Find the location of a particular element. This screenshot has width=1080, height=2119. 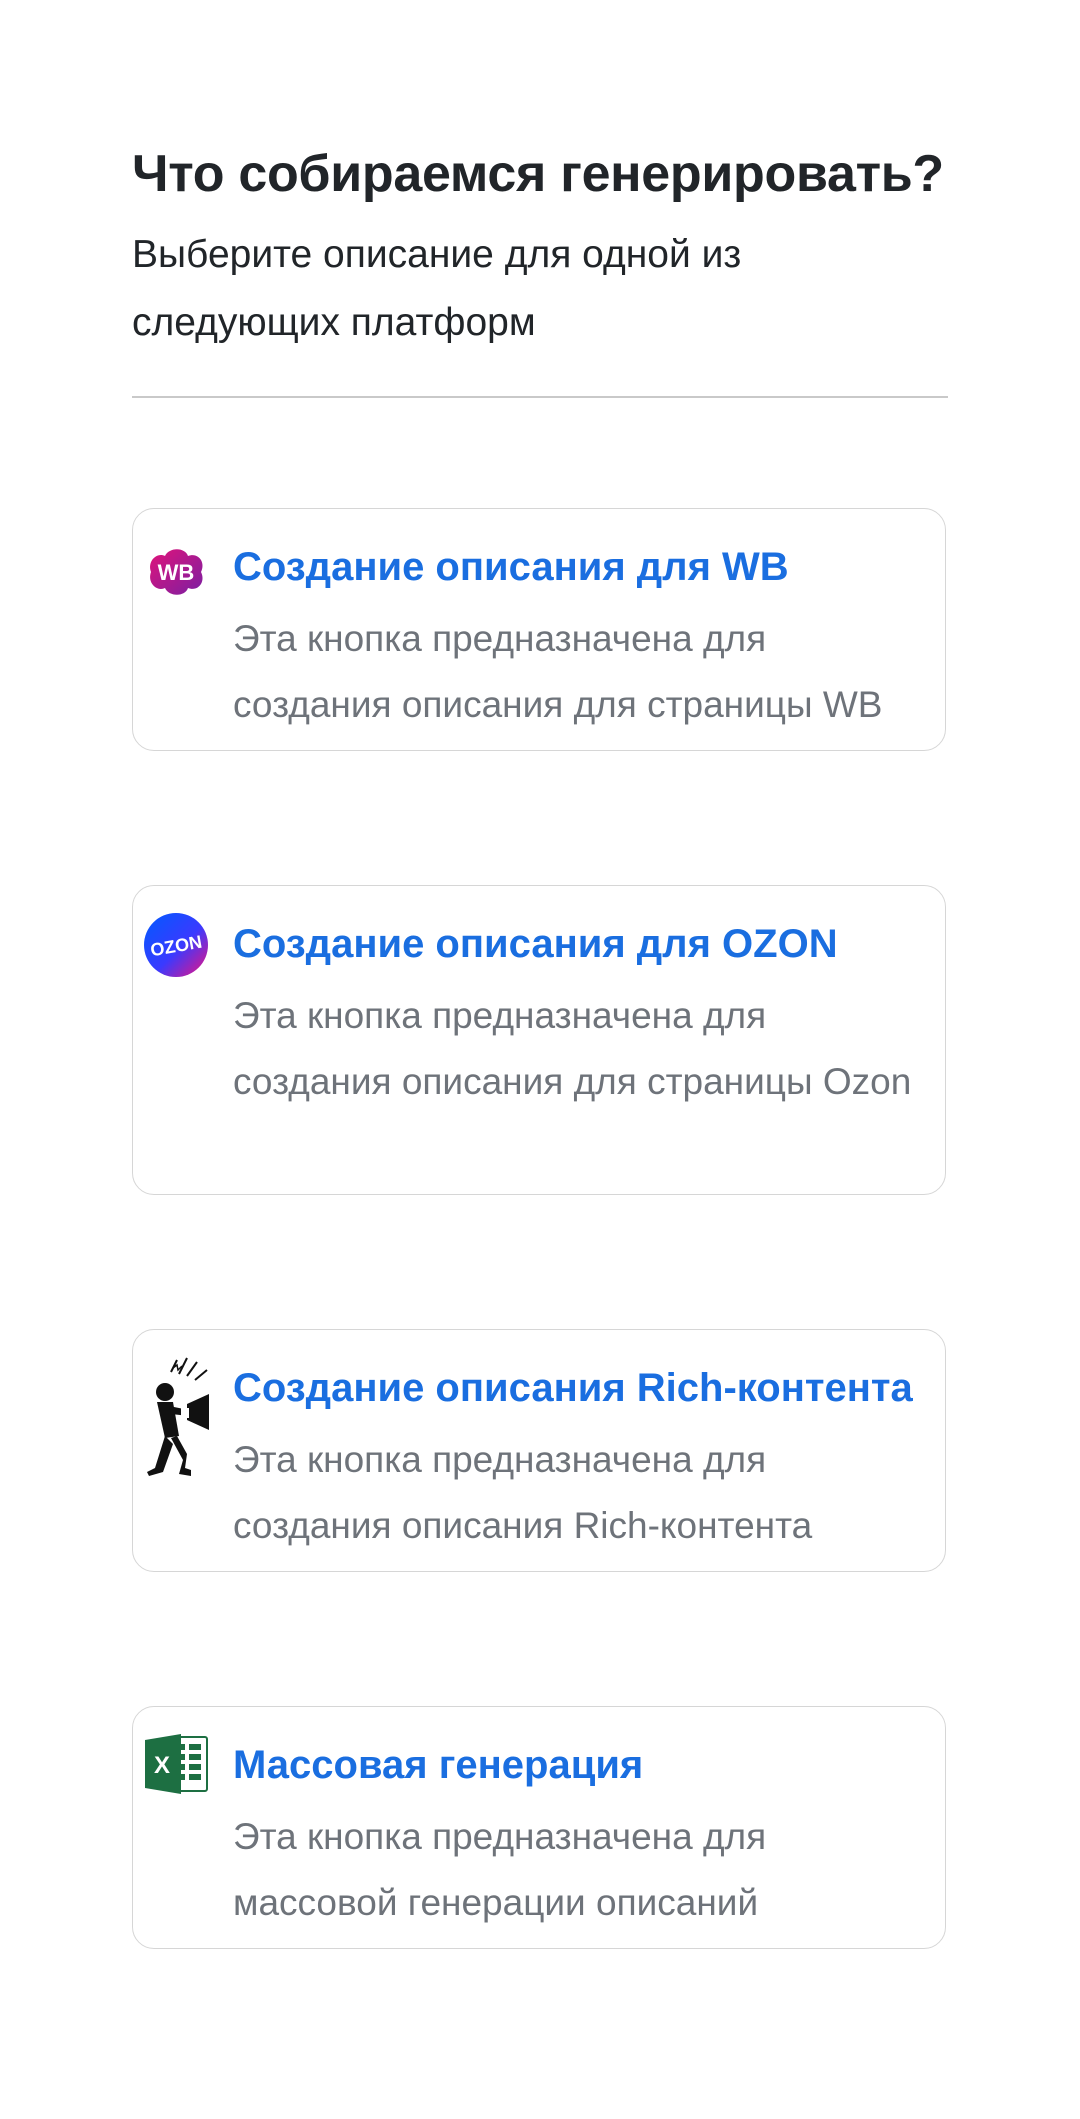

megaphone-man-icon is located at coordinates (178, 1416).